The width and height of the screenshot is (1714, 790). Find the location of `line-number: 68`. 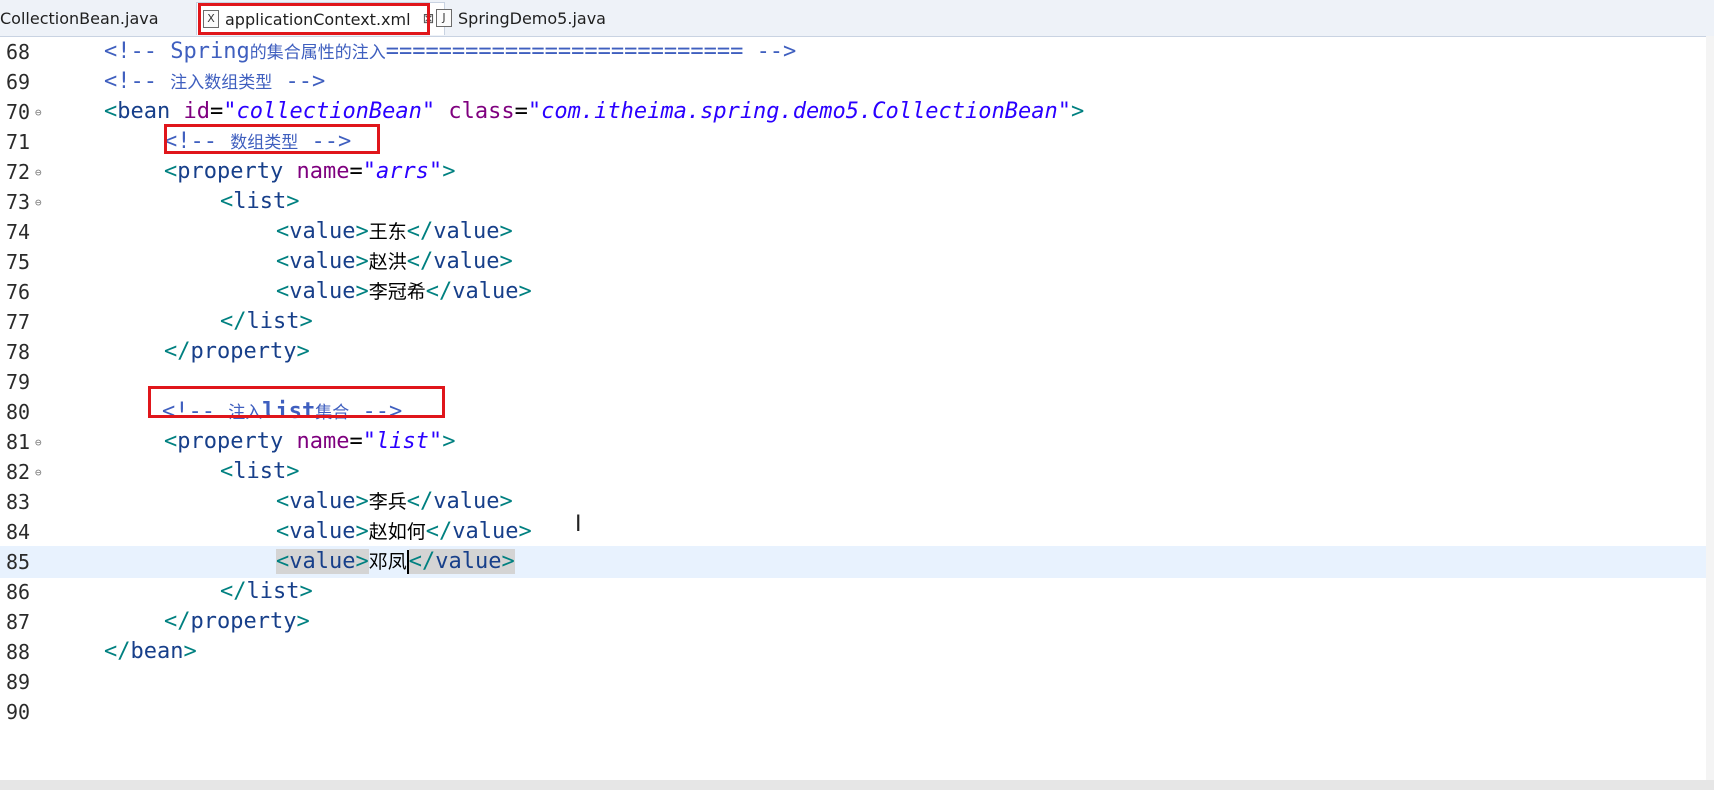

line-number: 68 is located at coordinates (18, 52).